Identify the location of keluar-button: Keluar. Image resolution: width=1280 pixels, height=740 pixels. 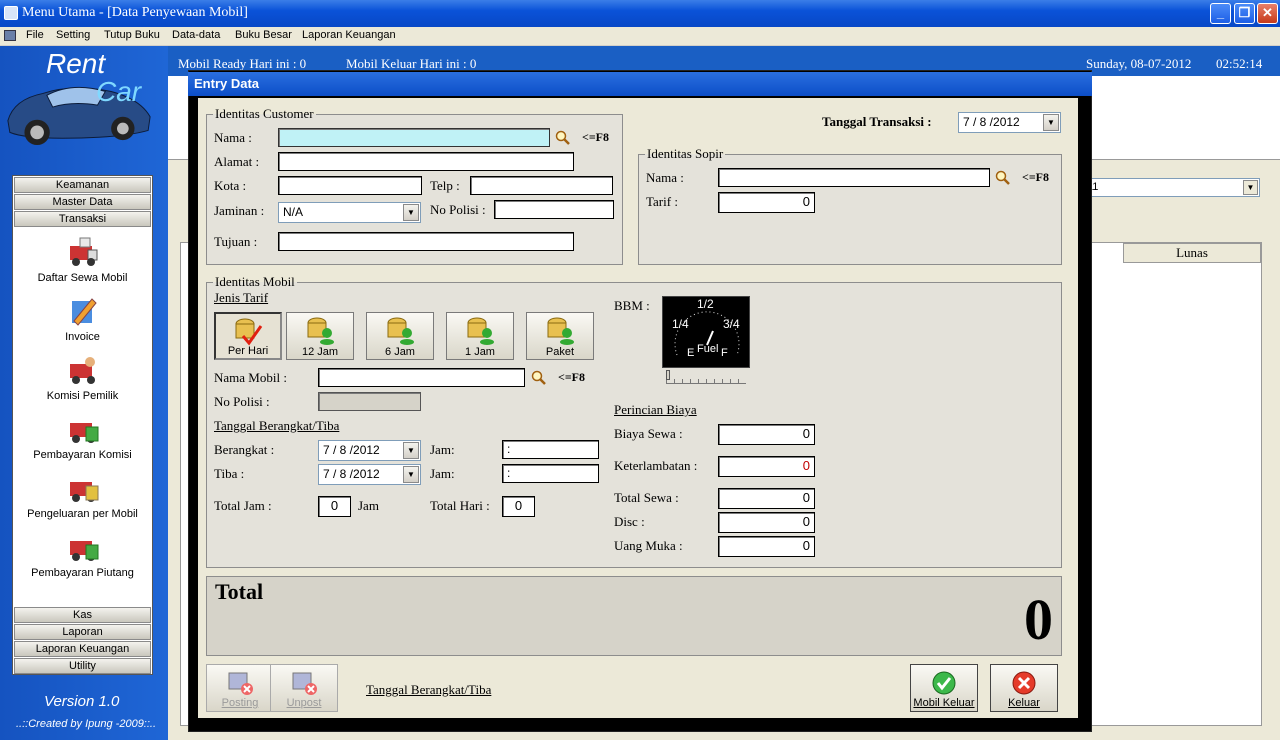
(1024, 688).